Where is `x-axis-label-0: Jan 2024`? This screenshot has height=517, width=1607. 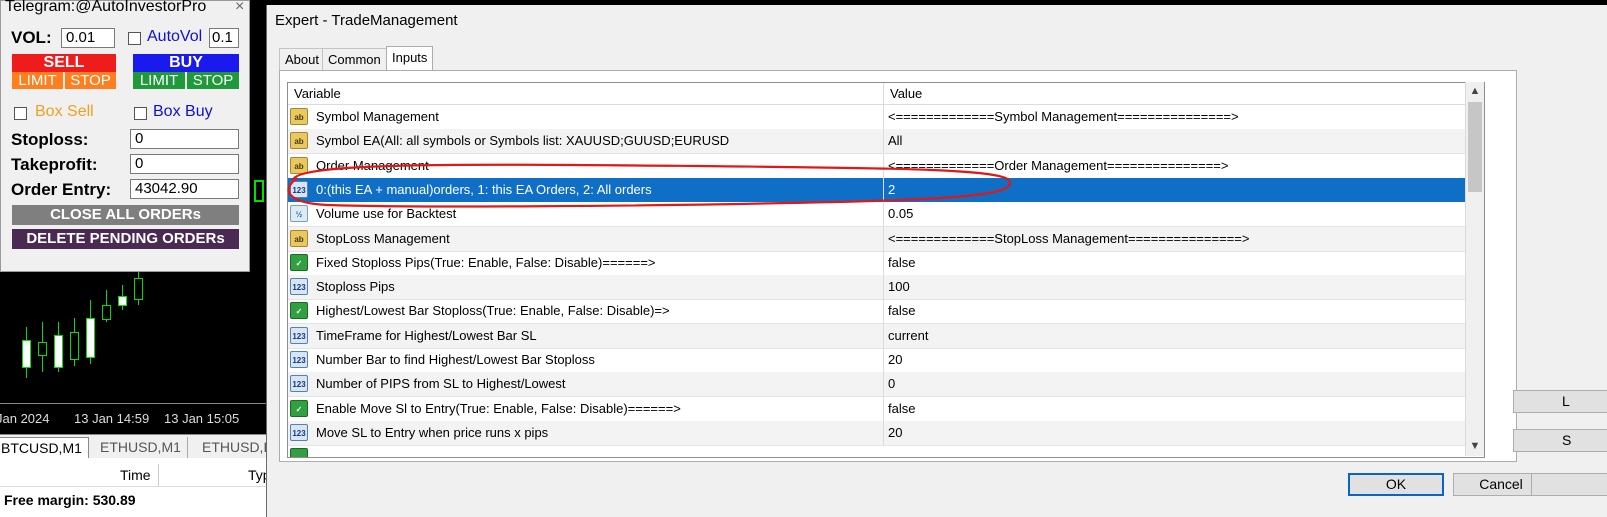 x-axis-label-0: Jan 2024 is located at coordinates (25, 418).